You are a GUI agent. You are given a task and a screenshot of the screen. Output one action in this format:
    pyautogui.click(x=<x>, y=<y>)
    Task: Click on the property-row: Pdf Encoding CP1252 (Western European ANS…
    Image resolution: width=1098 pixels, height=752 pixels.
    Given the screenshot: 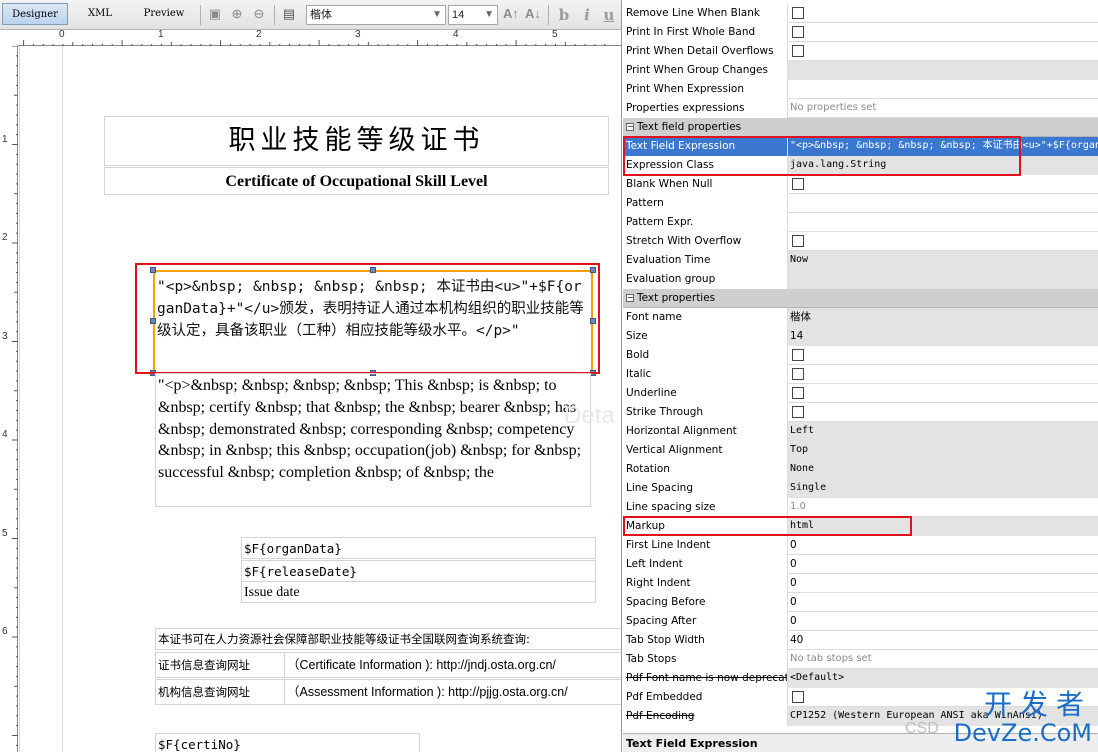 What is the action you would take?
    pyautogui.click(x=860, y=716)
    